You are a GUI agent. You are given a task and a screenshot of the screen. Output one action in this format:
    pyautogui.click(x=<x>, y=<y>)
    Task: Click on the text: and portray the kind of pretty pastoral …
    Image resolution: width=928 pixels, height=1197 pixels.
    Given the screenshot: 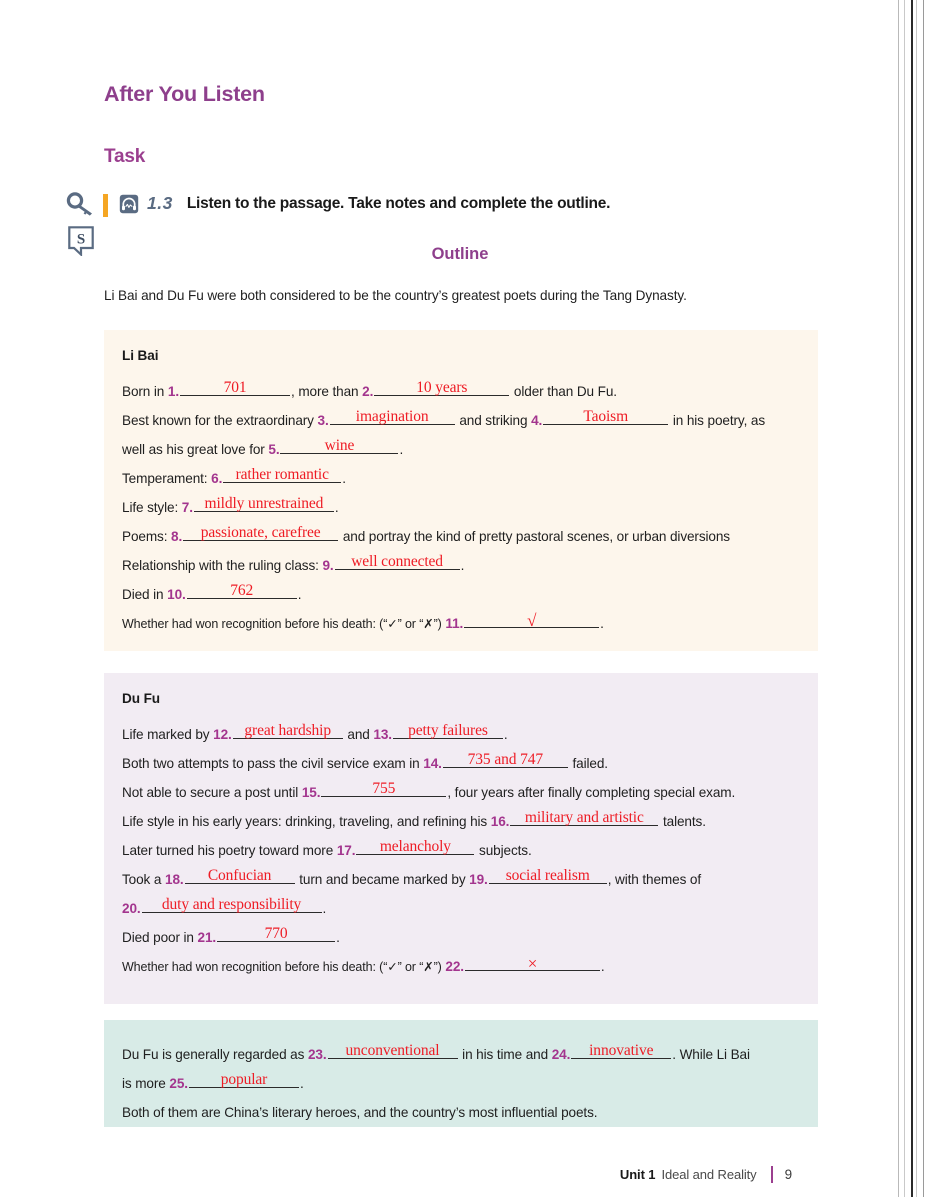 What is the action you would take?
    pyautogui.click(x=536, y=536)
    